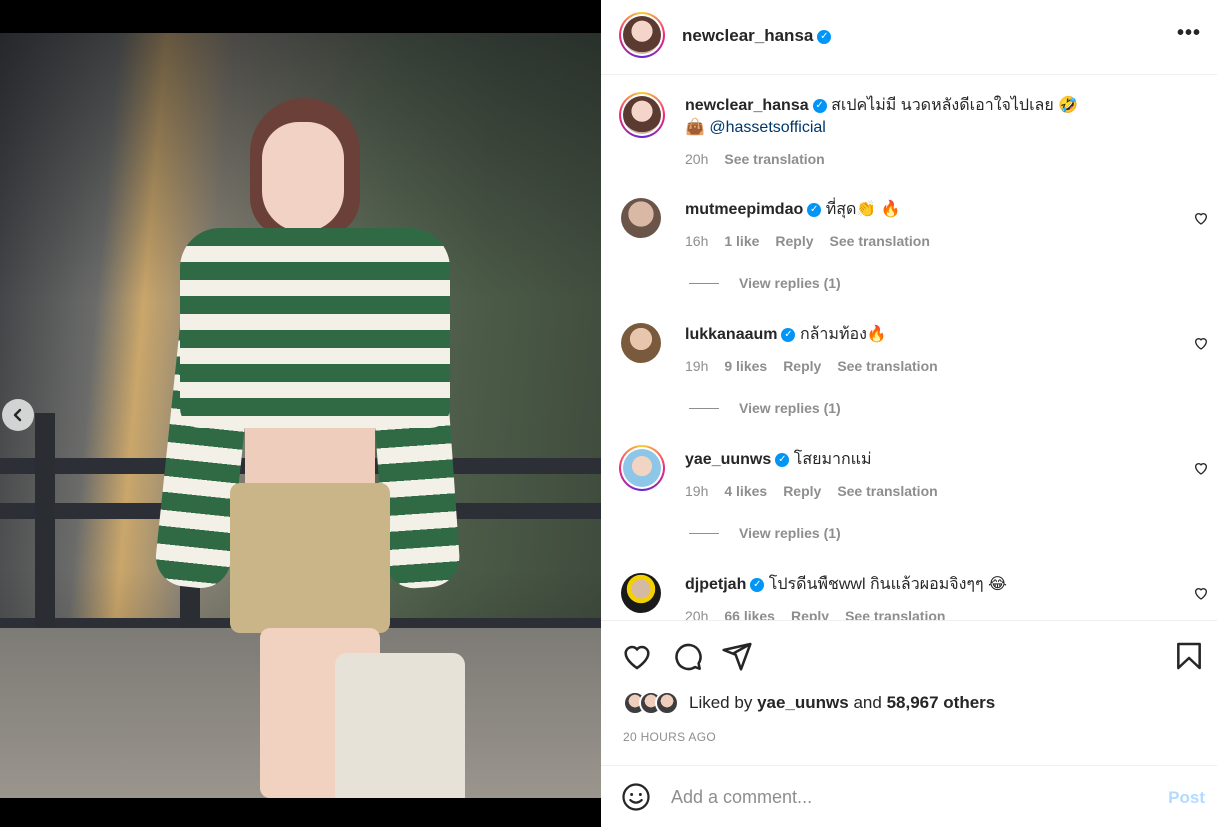  Describe the element at coordinates (697, 241) in the screenshot. I see `comment-time: 16h` at that location.